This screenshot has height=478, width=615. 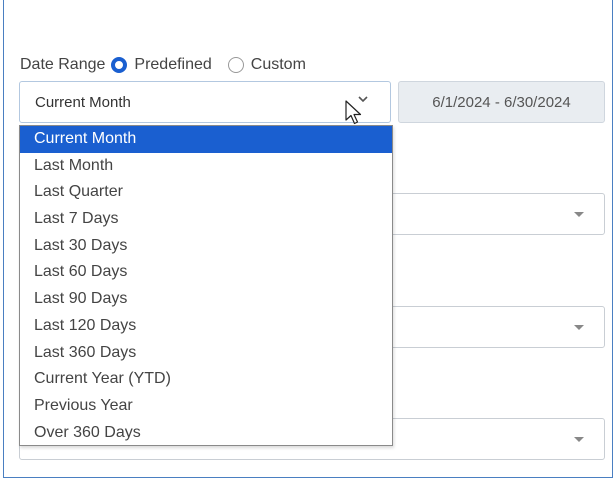 What do you see at coordinates (83, 102) in the screenshot?
I see `predefined-range-value: Current Month` at bounding box center [83, 102].